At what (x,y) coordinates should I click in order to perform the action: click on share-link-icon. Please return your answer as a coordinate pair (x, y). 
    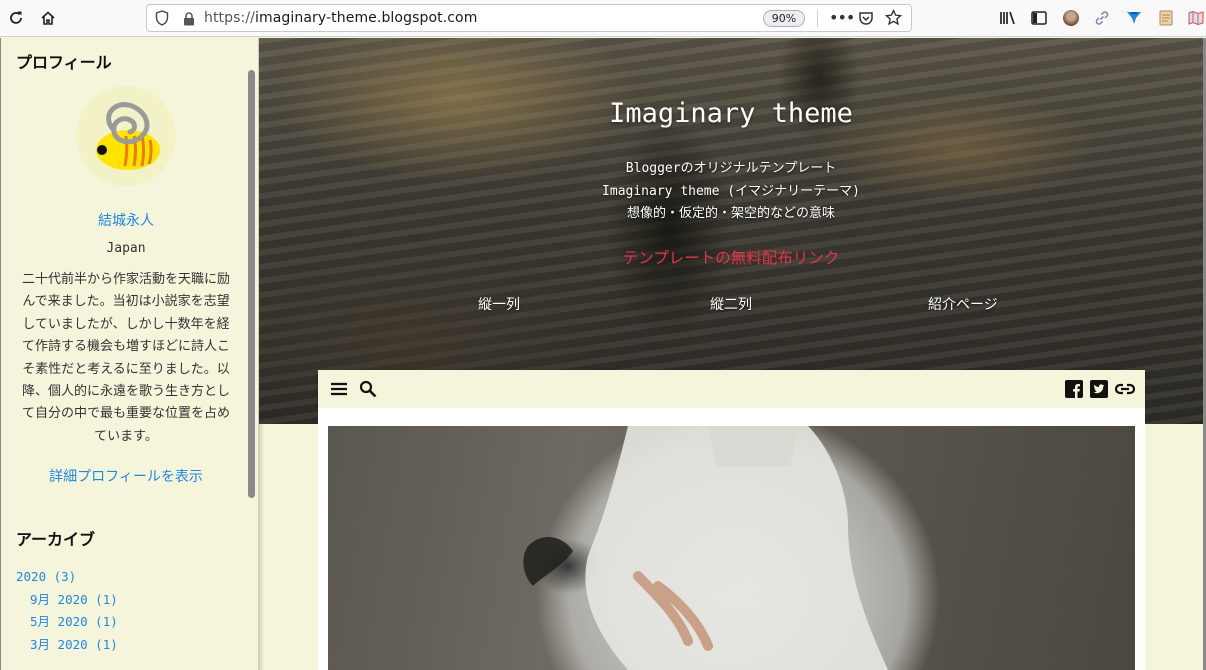
    Looking at the image, I should click on (1125, 389).